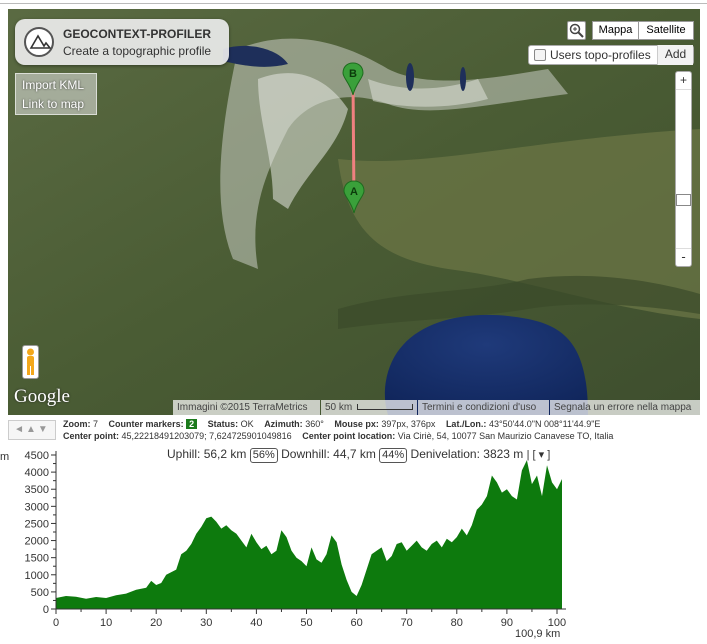  I want to click on x-tick-label: 30, so click(206, 623).